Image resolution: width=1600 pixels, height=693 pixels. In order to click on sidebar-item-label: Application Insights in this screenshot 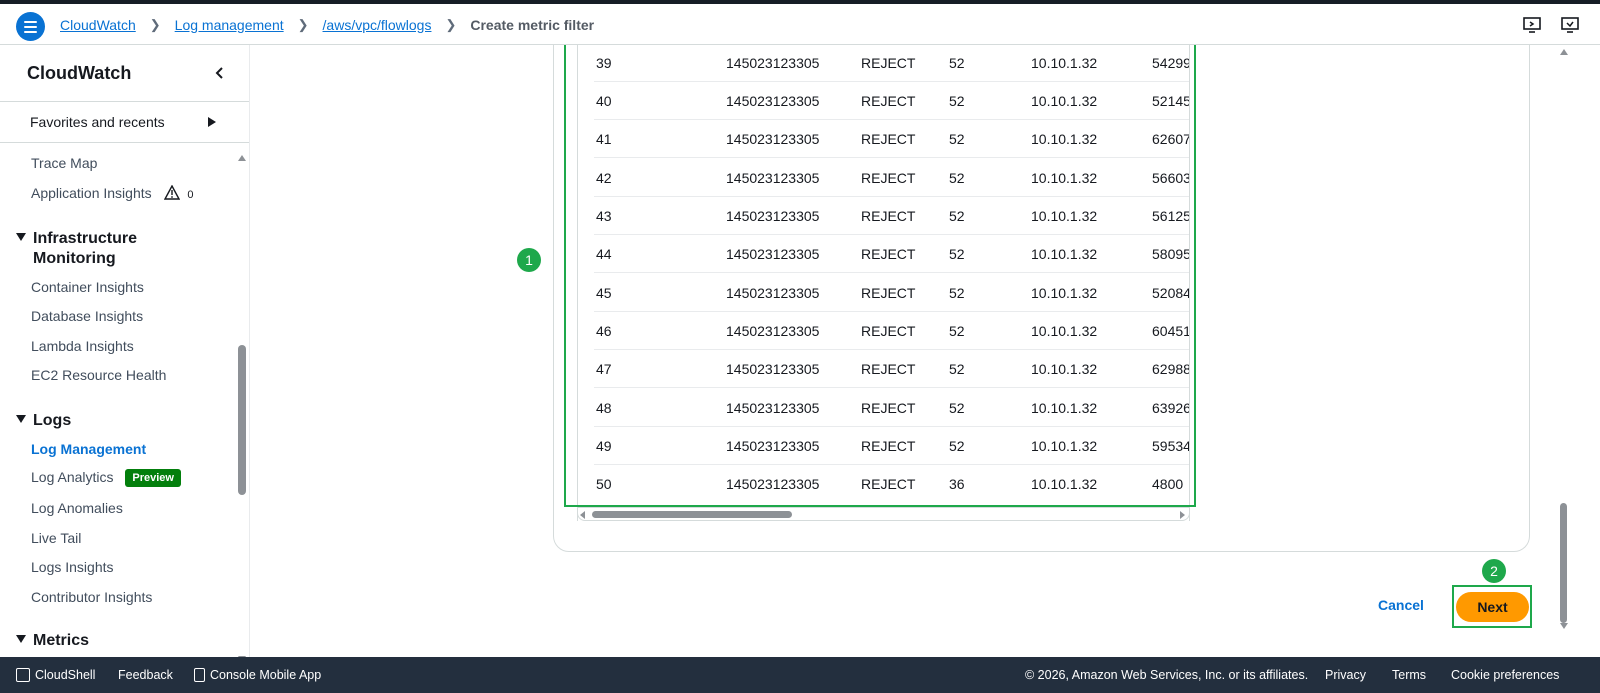, I will do `click(91, 193)`.